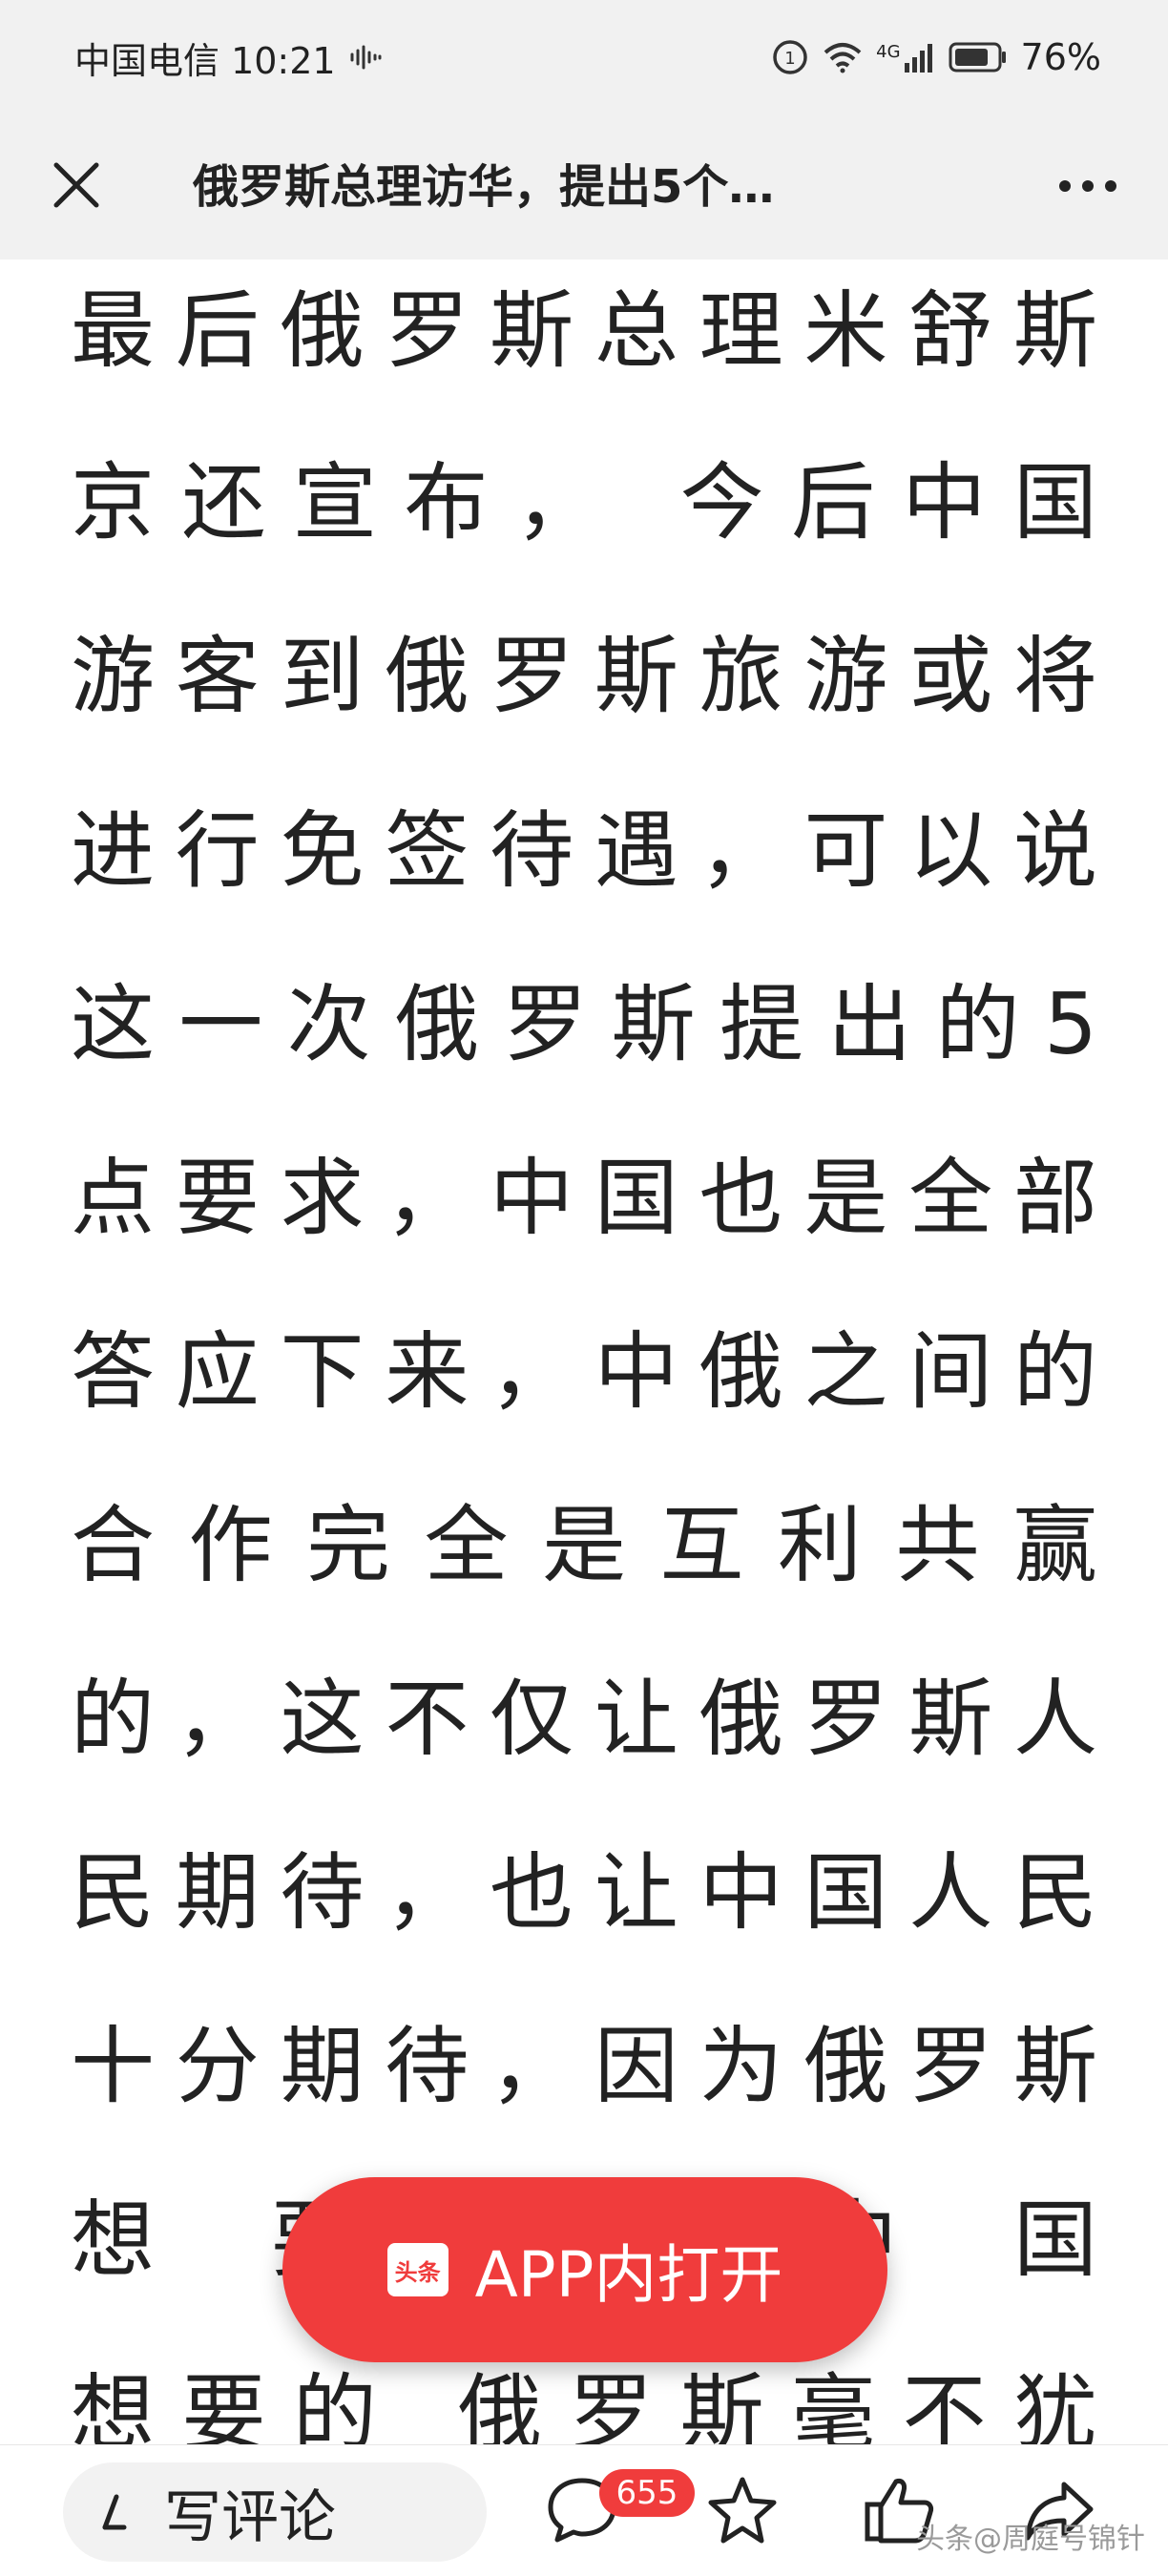 This screenshot has width=1168, height=2576. I want to click on open-in-app-button: 头条 APP内打开, so click(584, 2269).